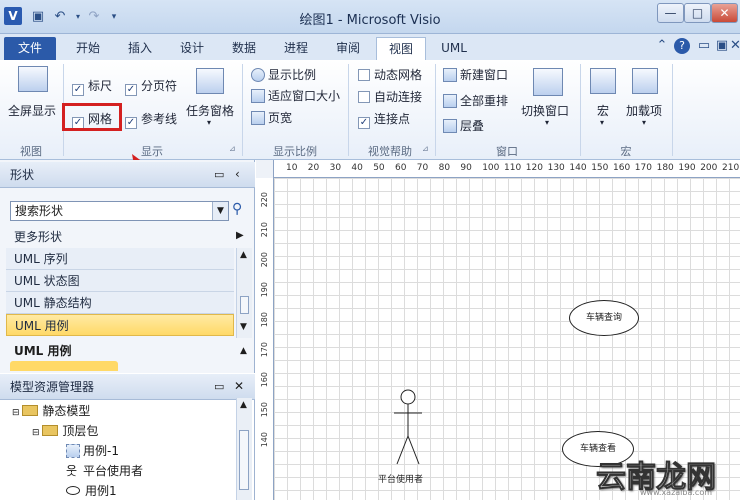 The width and height of the screenshot is (740, 500). I want to click on ruler-tick-label: 130, so click(556, 168).